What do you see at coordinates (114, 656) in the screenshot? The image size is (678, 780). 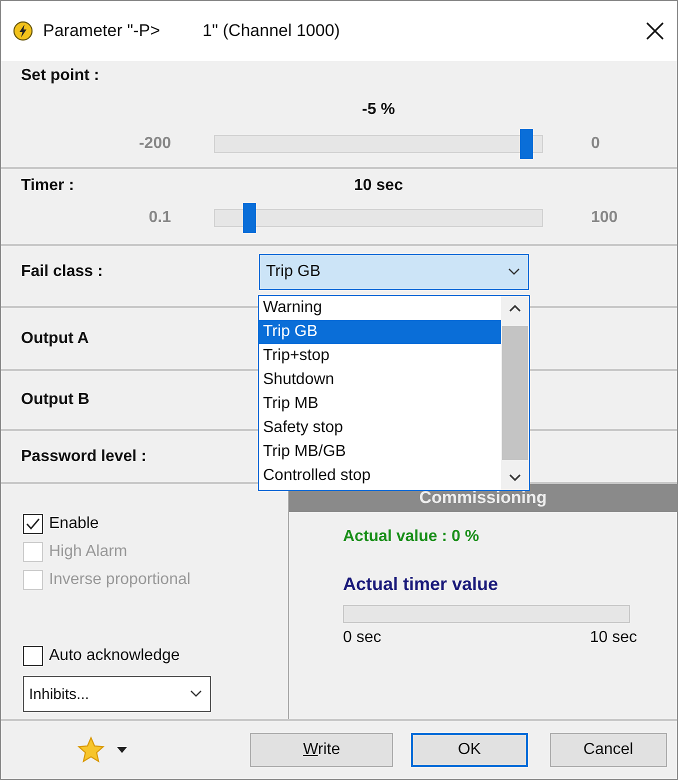 I see `checkbox-label: Auto acknowledge` at bounding box center [114, 656].